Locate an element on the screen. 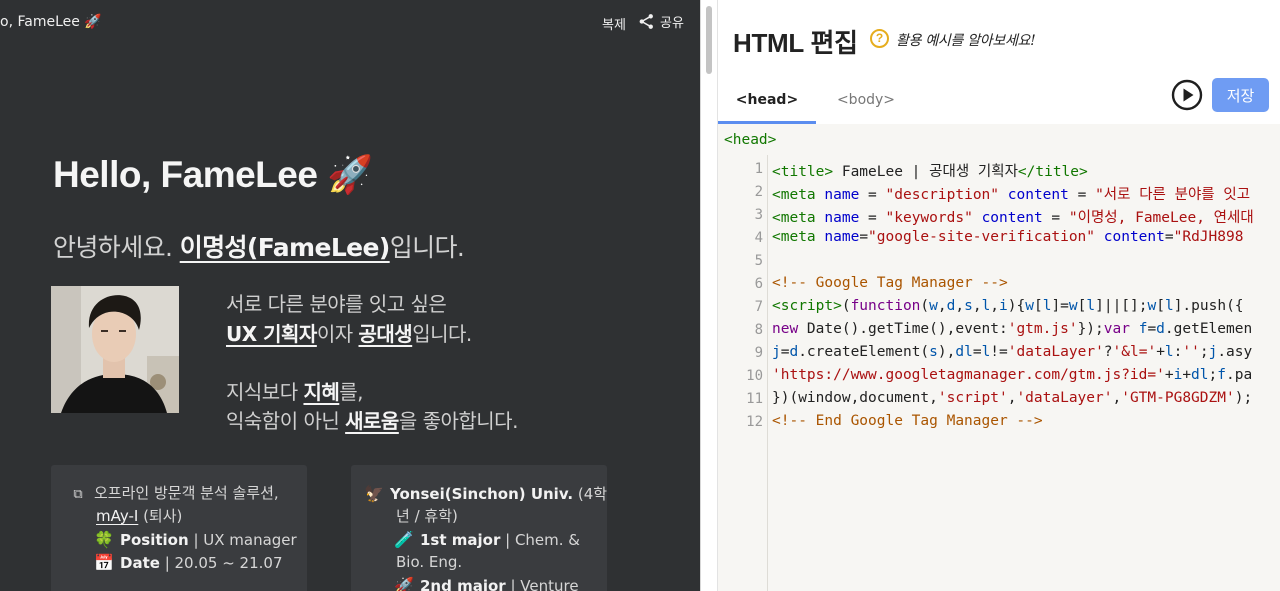 The height and width of the screenshot is (591, 1280). card-row: 🧪 1st major | Chem. & is located at coordinates (487, 540).